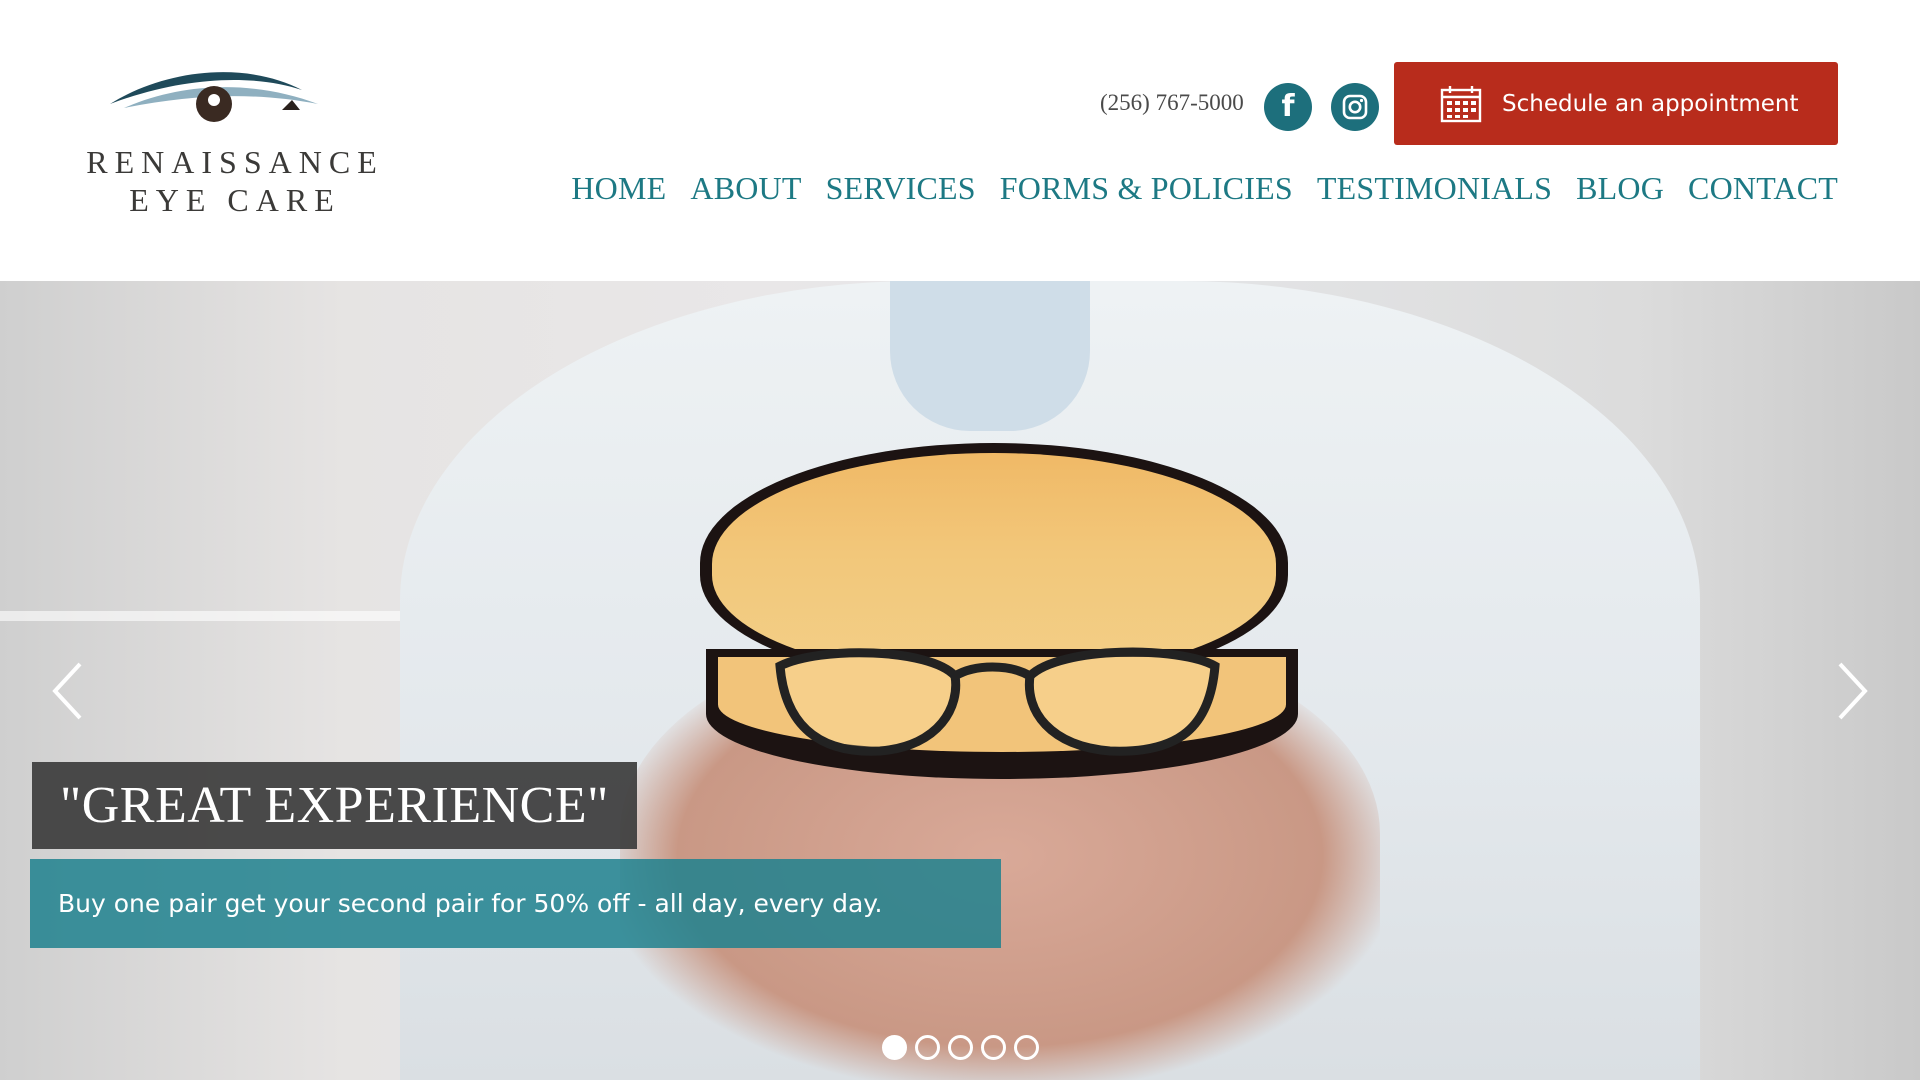 This screenshot has height=1080, width=1920. I want to click on background-shelf, so click(210, 616).